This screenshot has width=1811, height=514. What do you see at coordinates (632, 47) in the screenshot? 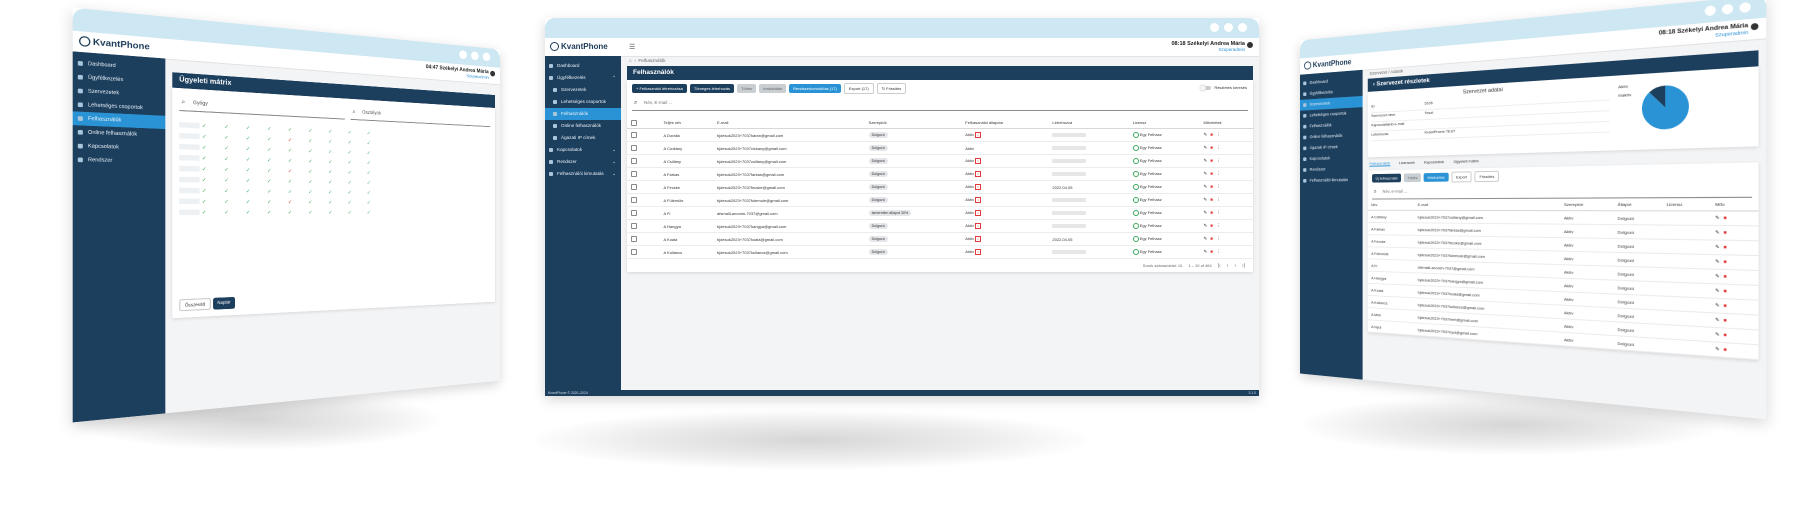
I see `menu-icon: ☰` at bounding box center [632, 47].